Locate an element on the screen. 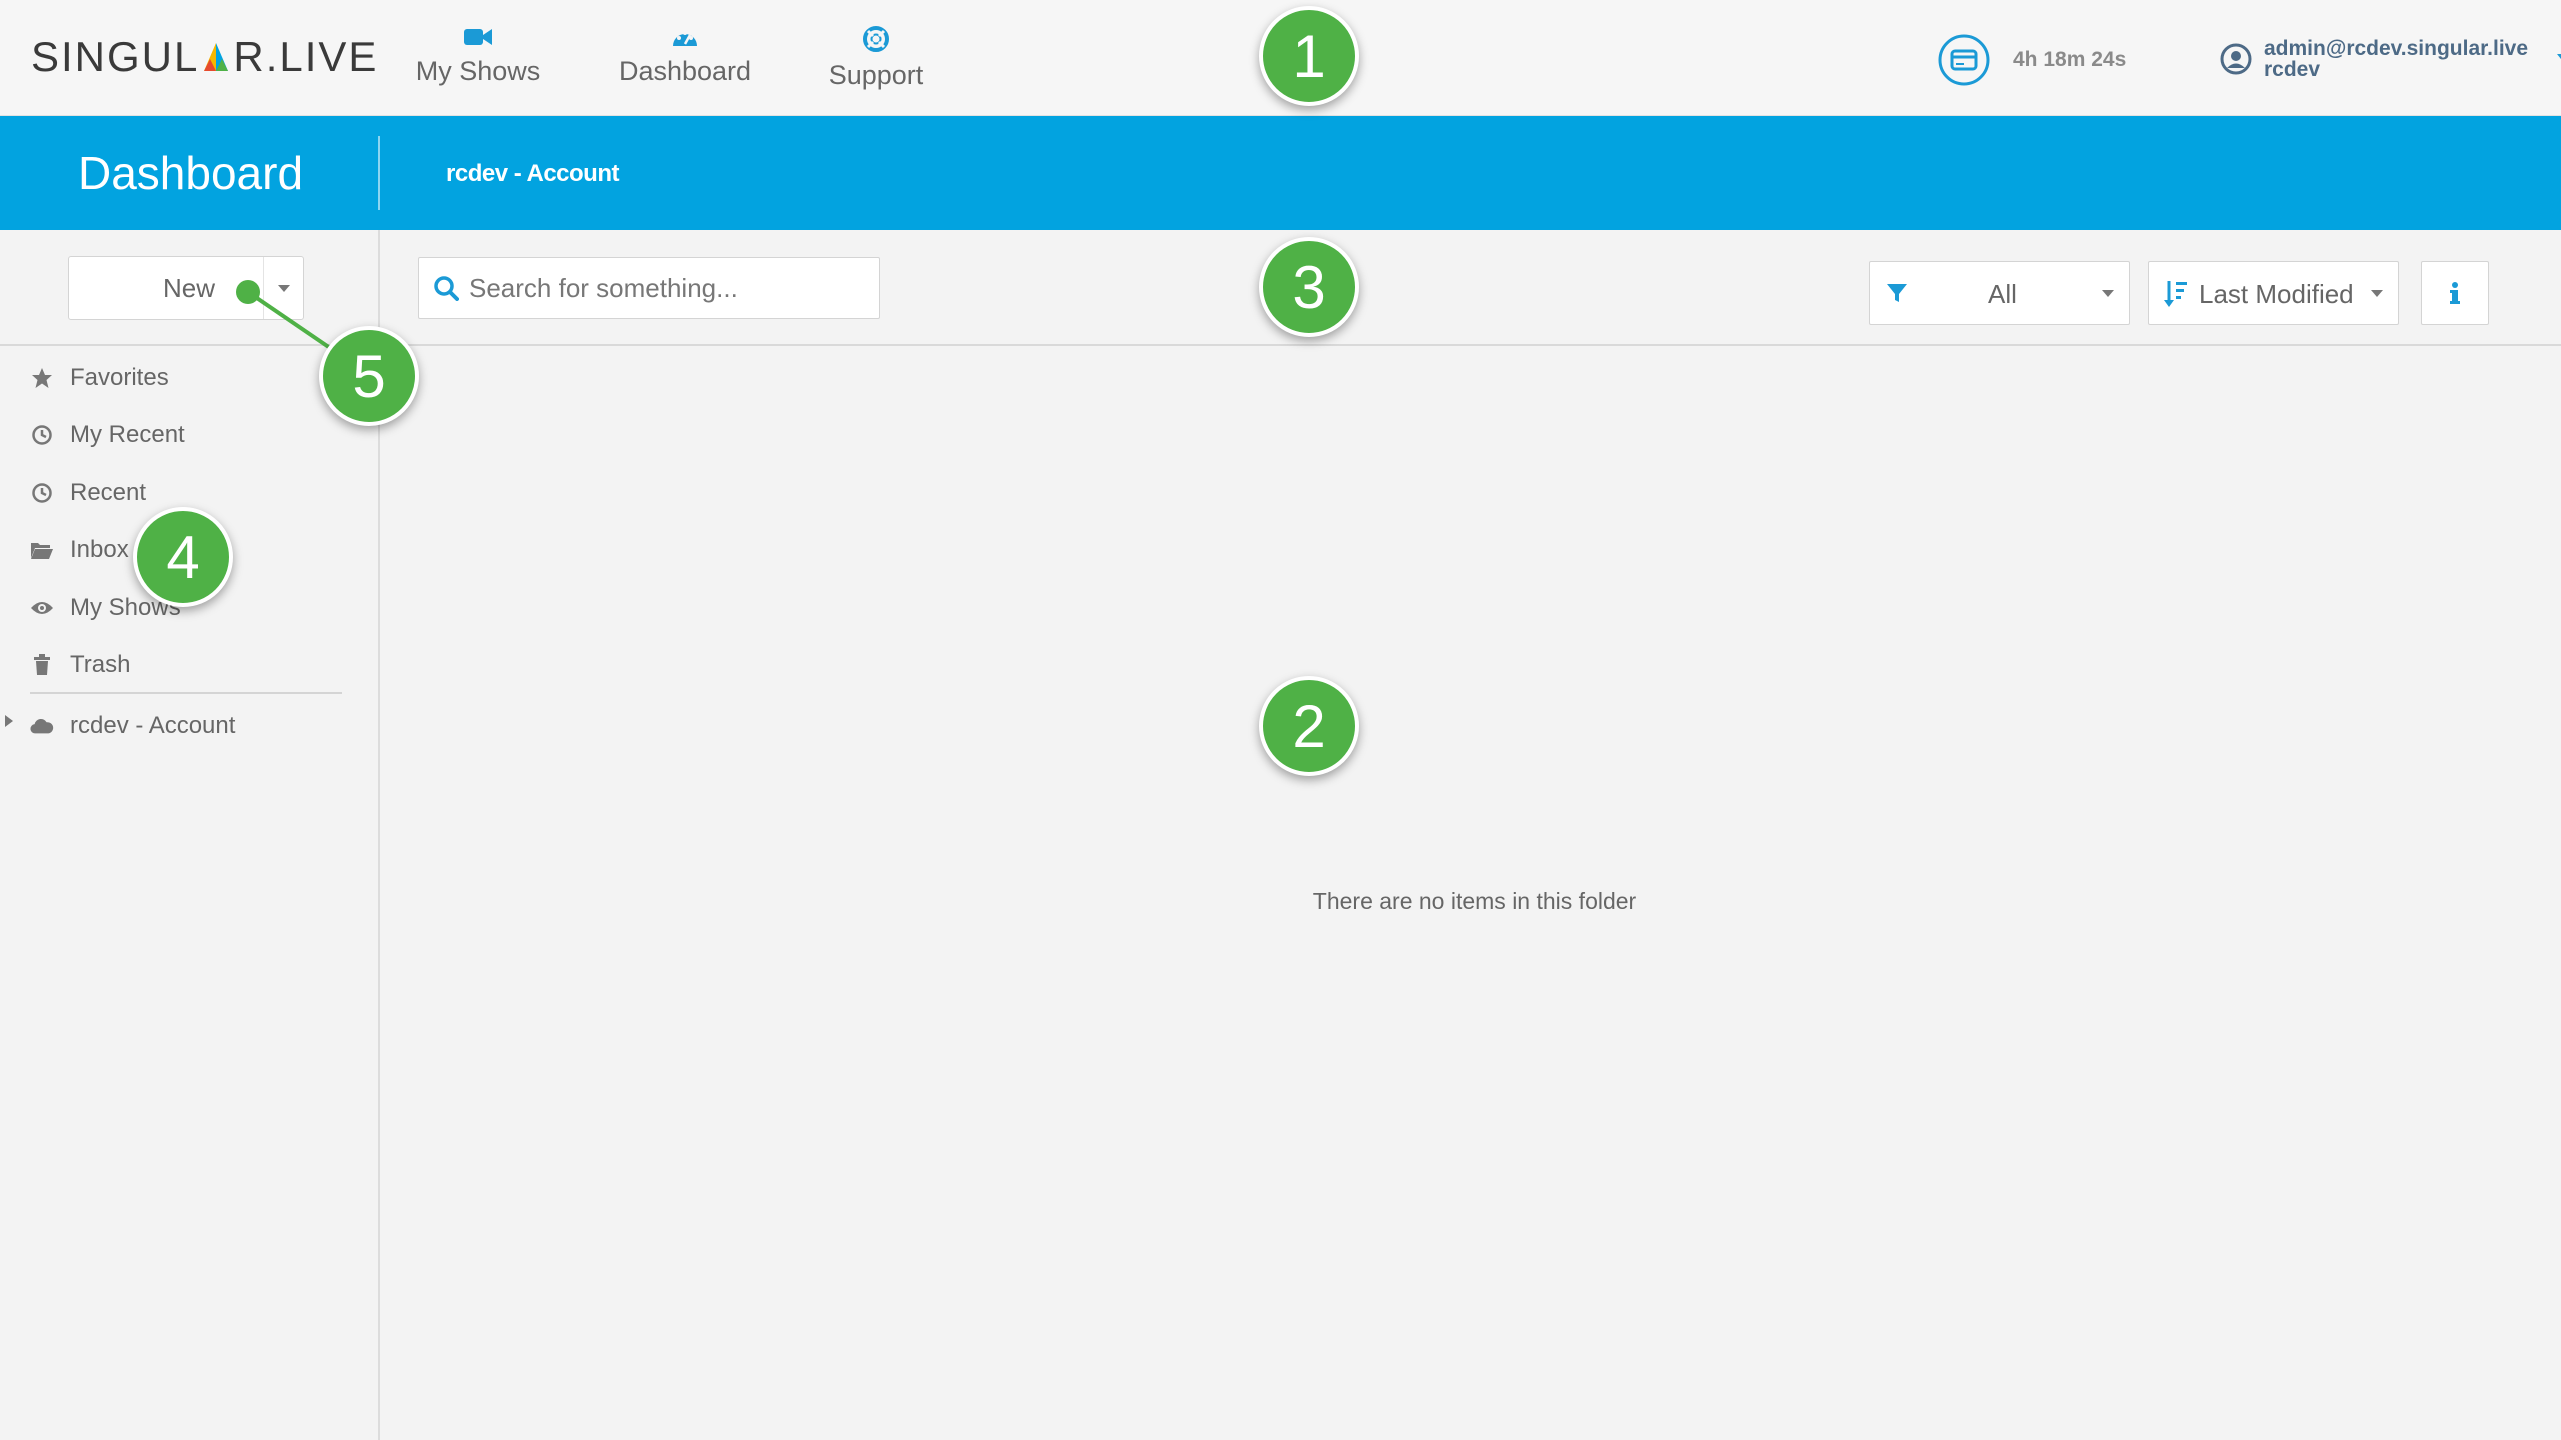 The image size is (2561, 1440). sidebar-item-account: rcdev - Account is located at coordinates (132, 726).